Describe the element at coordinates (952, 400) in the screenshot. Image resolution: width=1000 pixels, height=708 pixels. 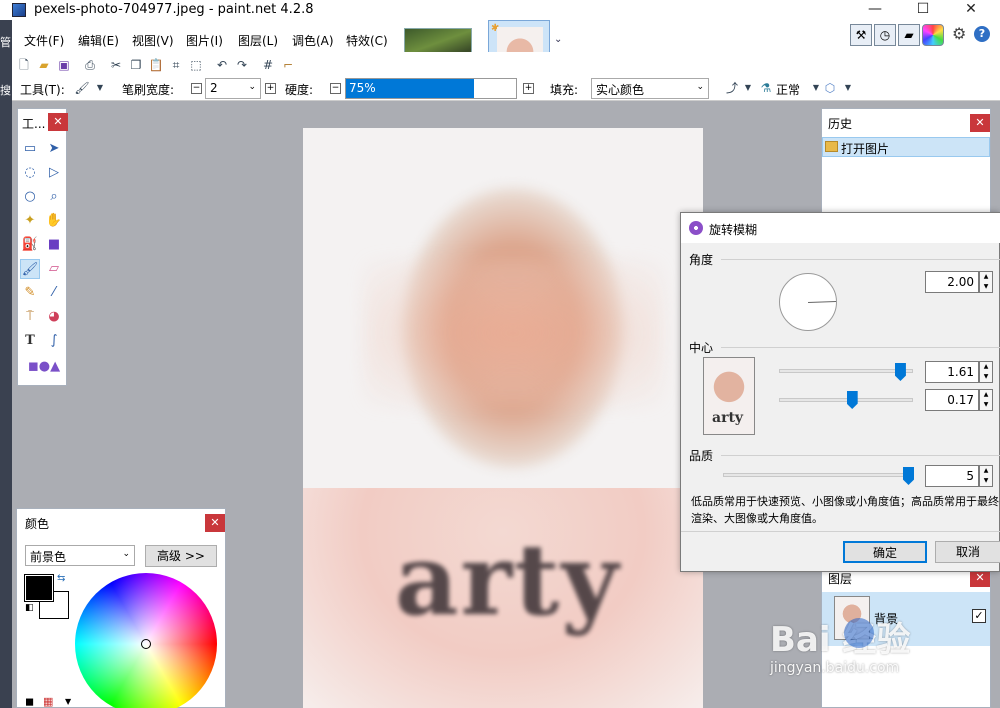
I see `center-y-input: 0.17` at that location.